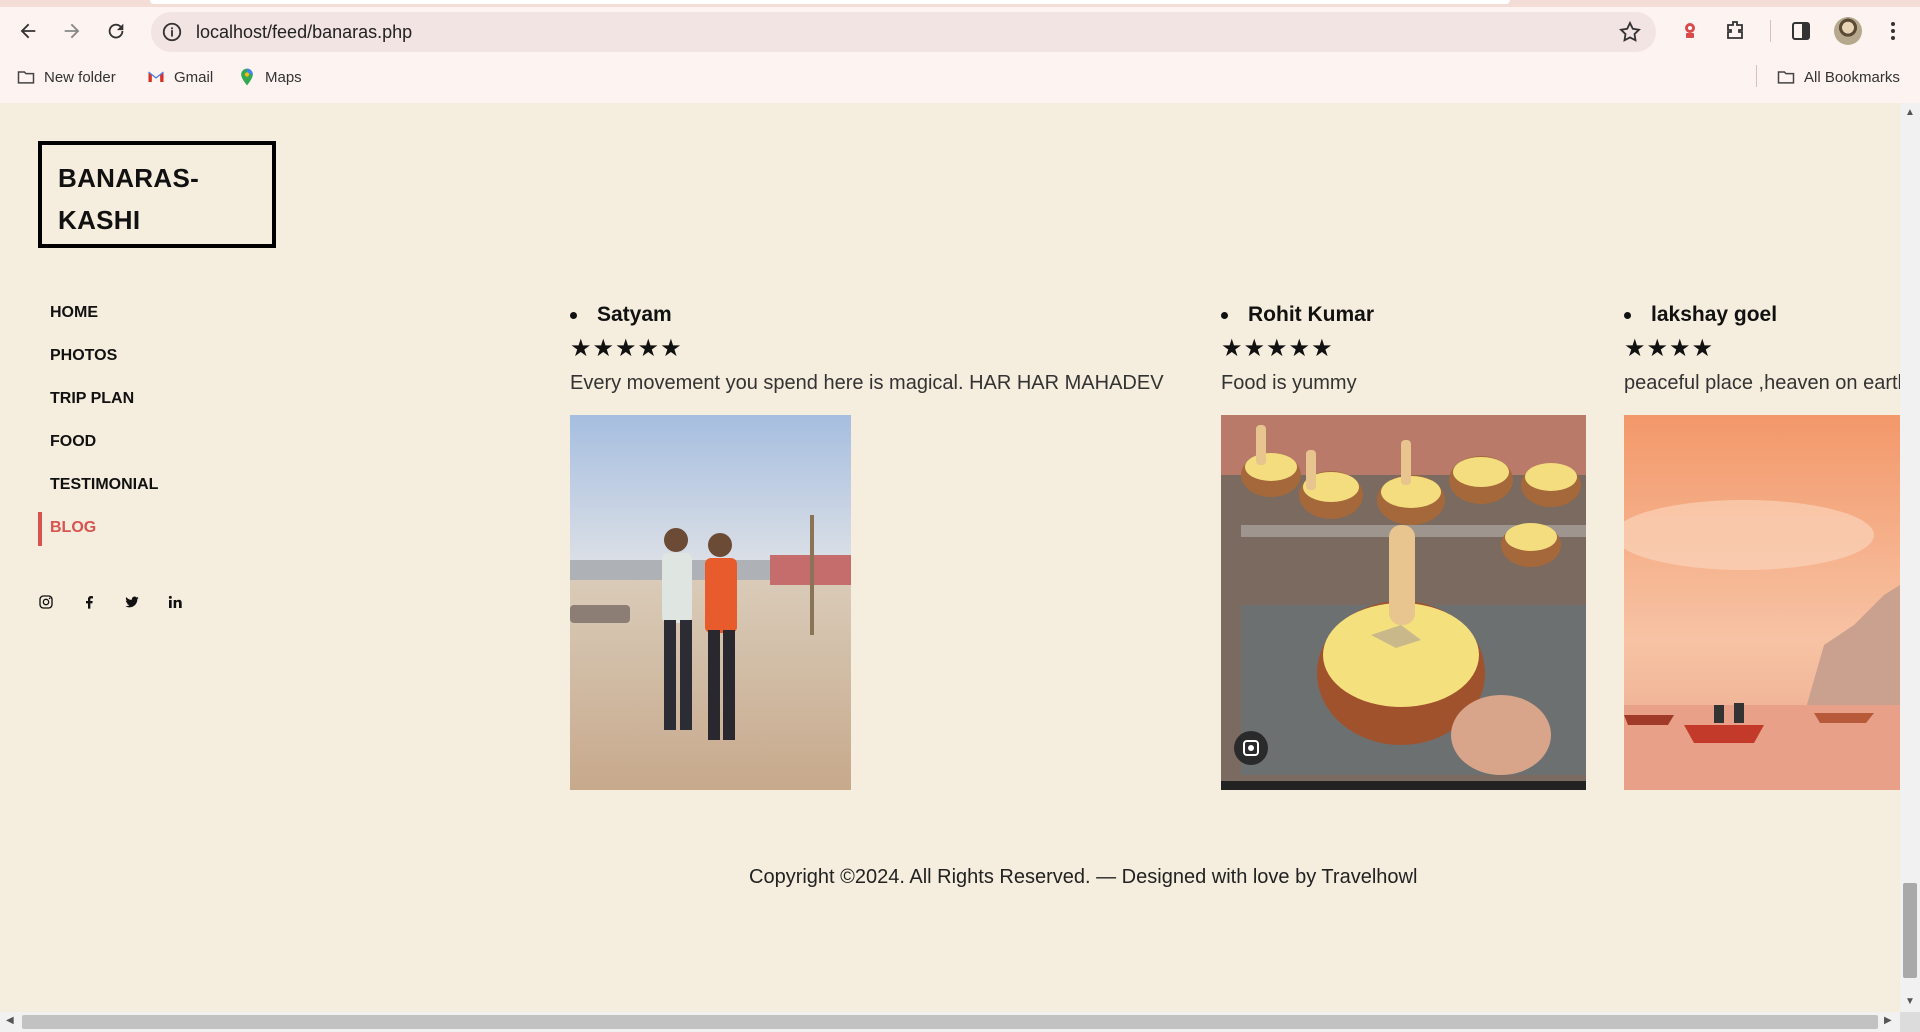  I want to click on bookmark-maps: Maps, so click(269, 77).